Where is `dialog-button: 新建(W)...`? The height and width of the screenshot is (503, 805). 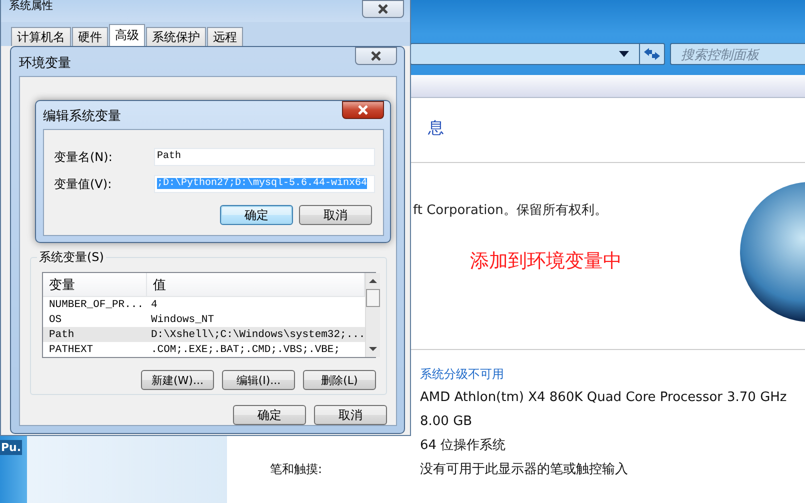 dialog-button: 新建(W)... is located at coordinates (177, 380).